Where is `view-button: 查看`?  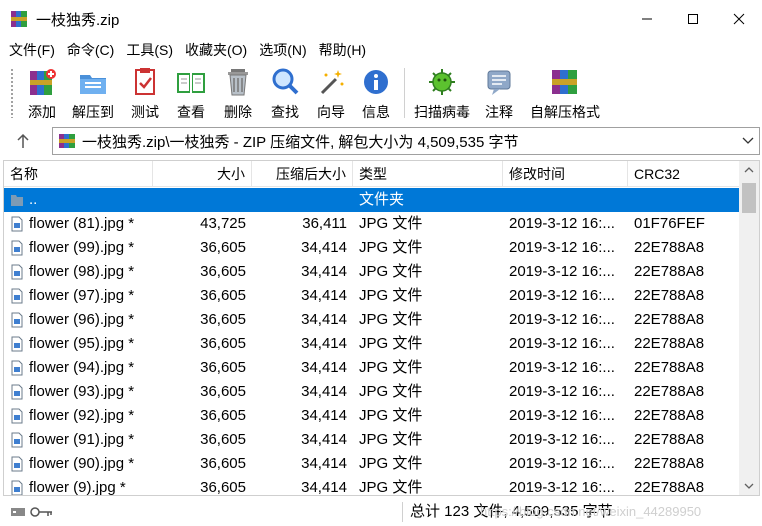 view-button: 查看 is located at coordinates (191, 93).